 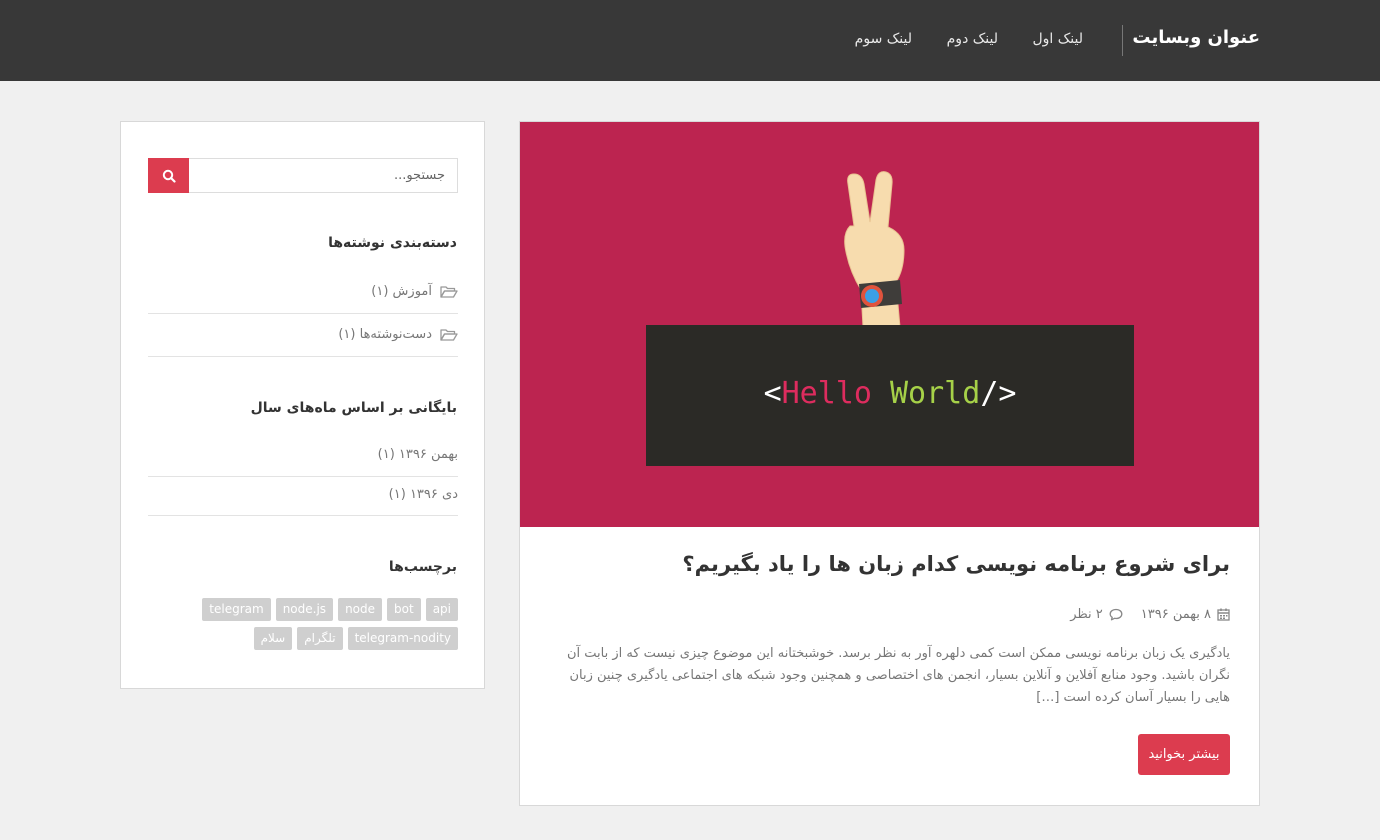 What do you see at coordinates (935, 393) in the screenshot?
I see `code-world: World` at bounding box center [935, 393].